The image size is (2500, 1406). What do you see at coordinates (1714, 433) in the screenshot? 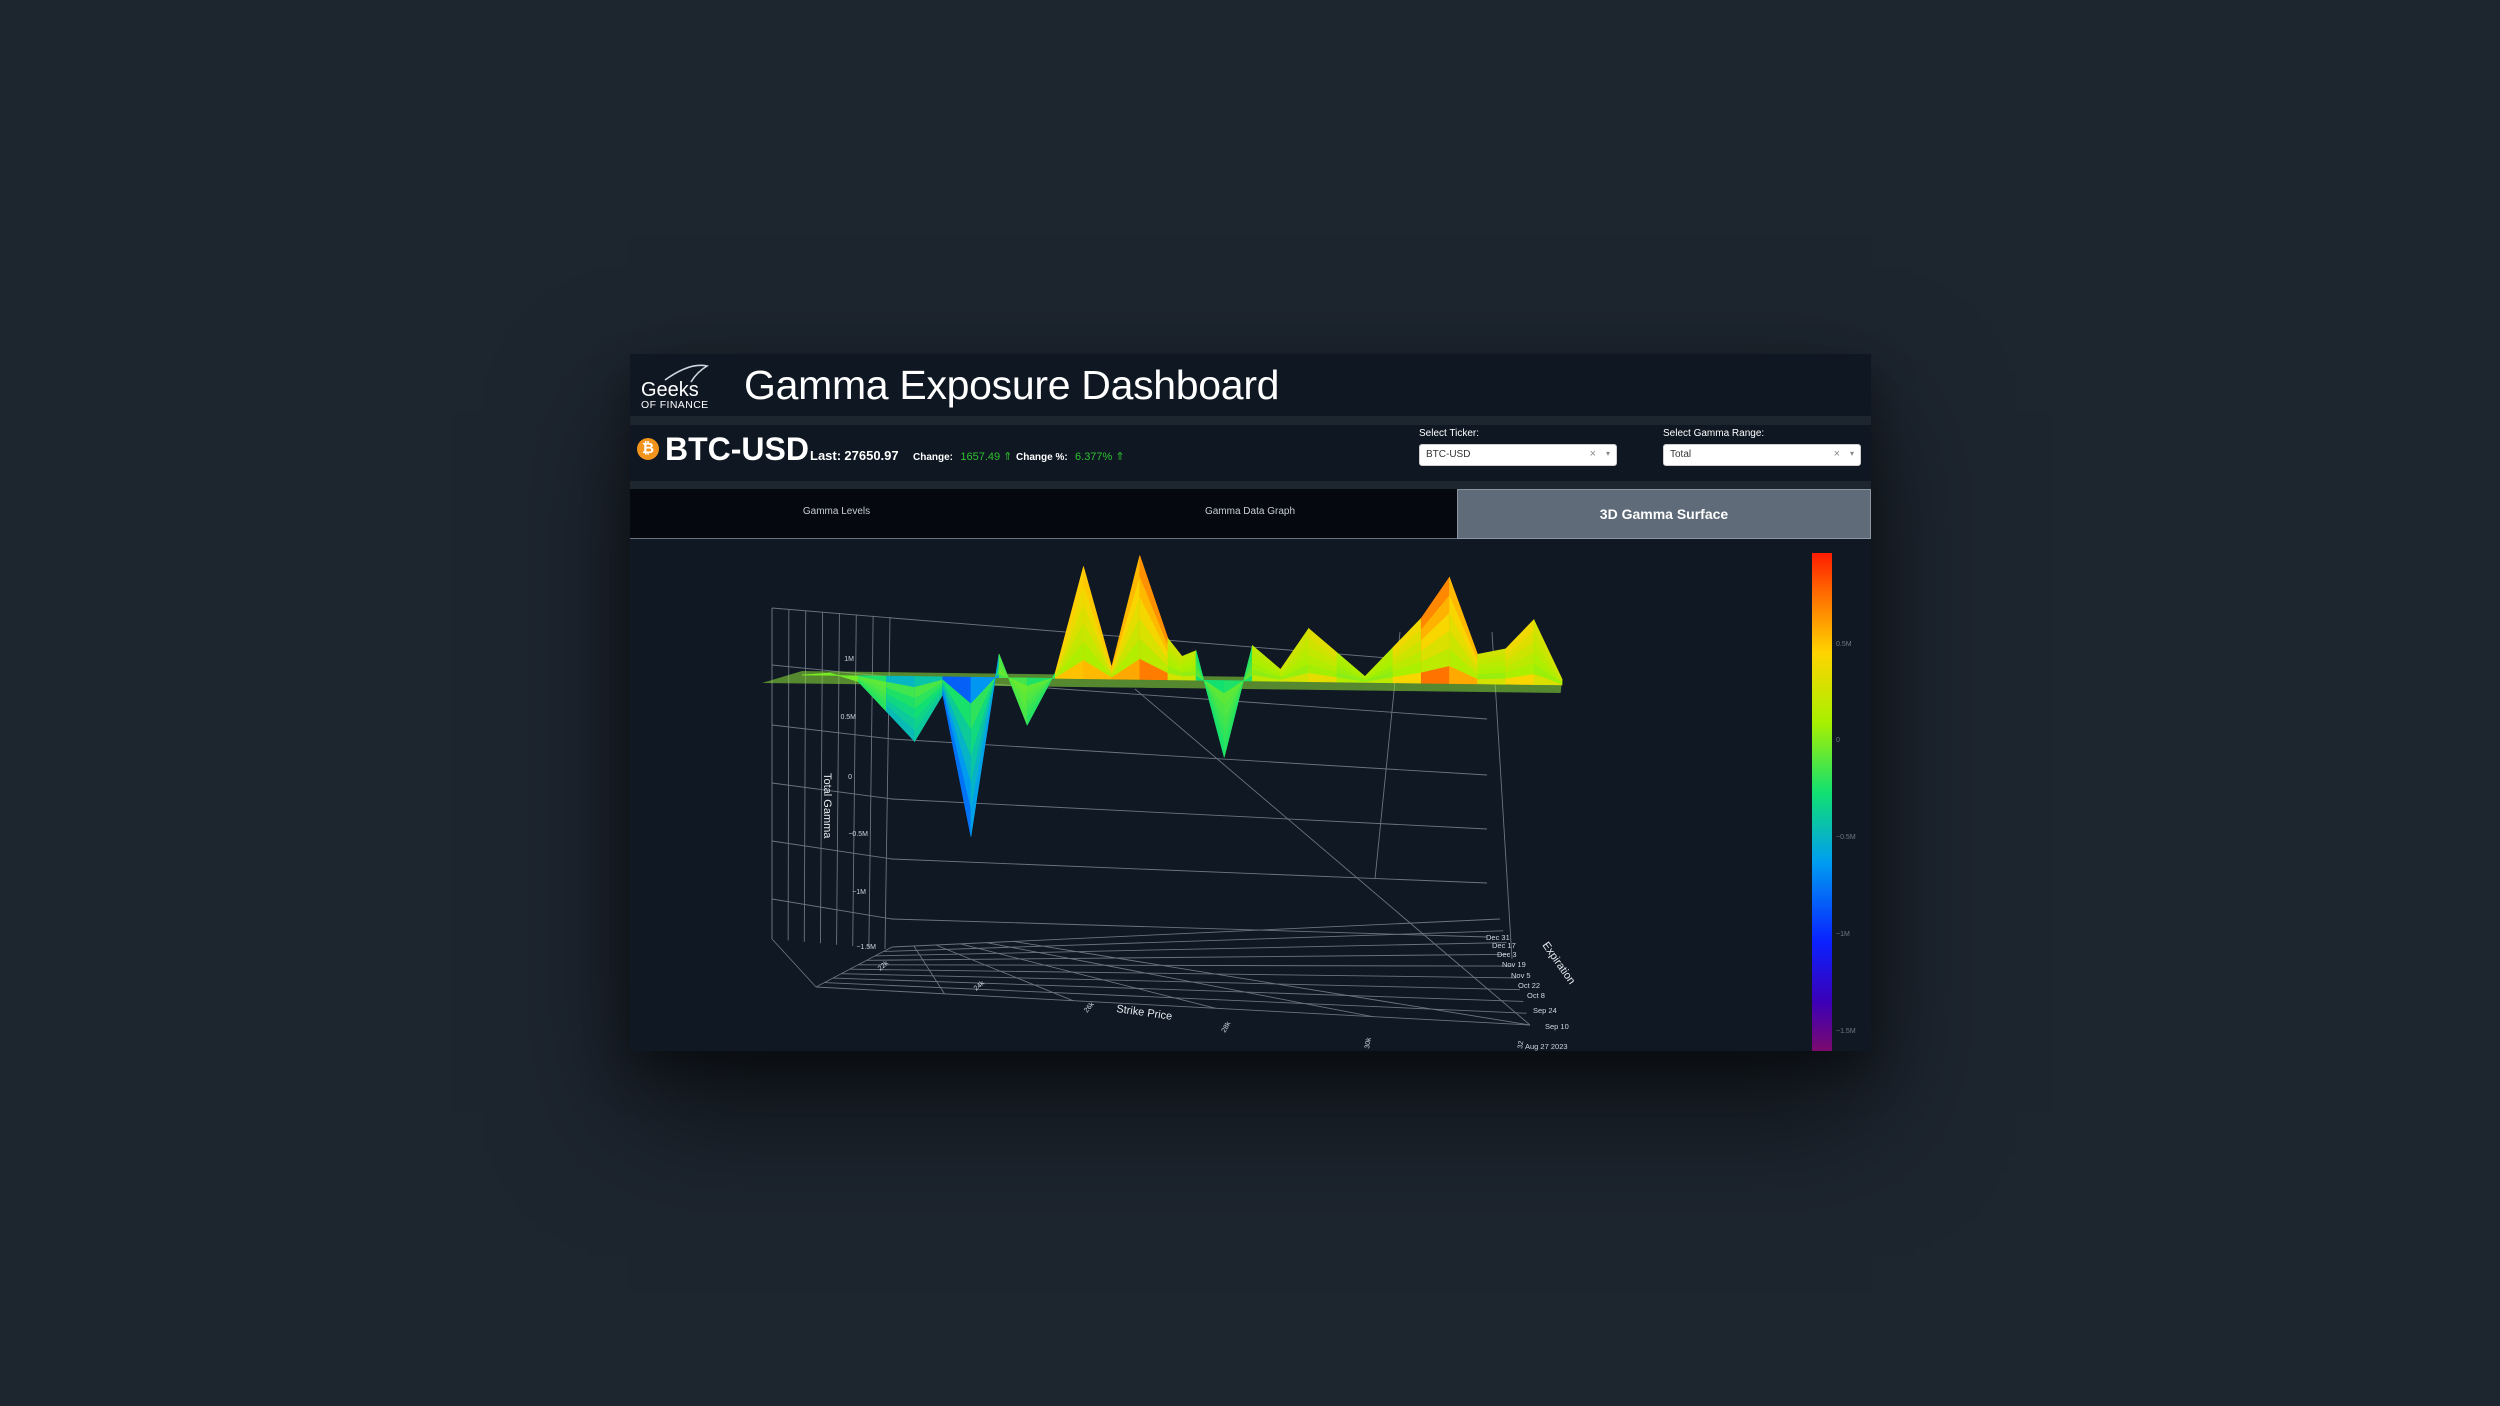
I see `gamma-range-select-label: Select Gamma Range:` at bounding box center [1714, 433].